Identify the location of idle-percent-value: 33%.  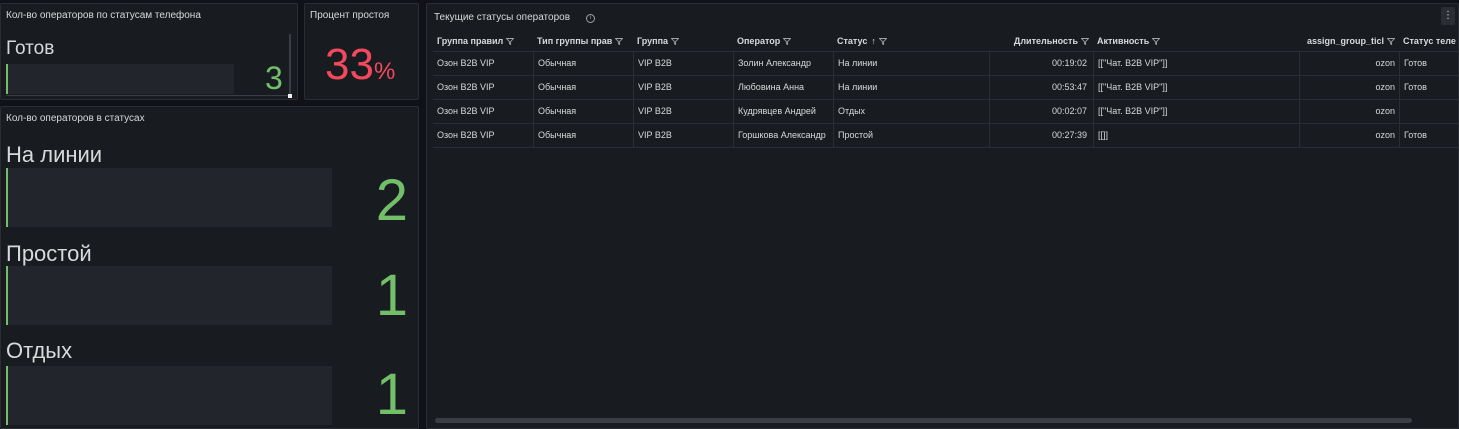
(360, 65).